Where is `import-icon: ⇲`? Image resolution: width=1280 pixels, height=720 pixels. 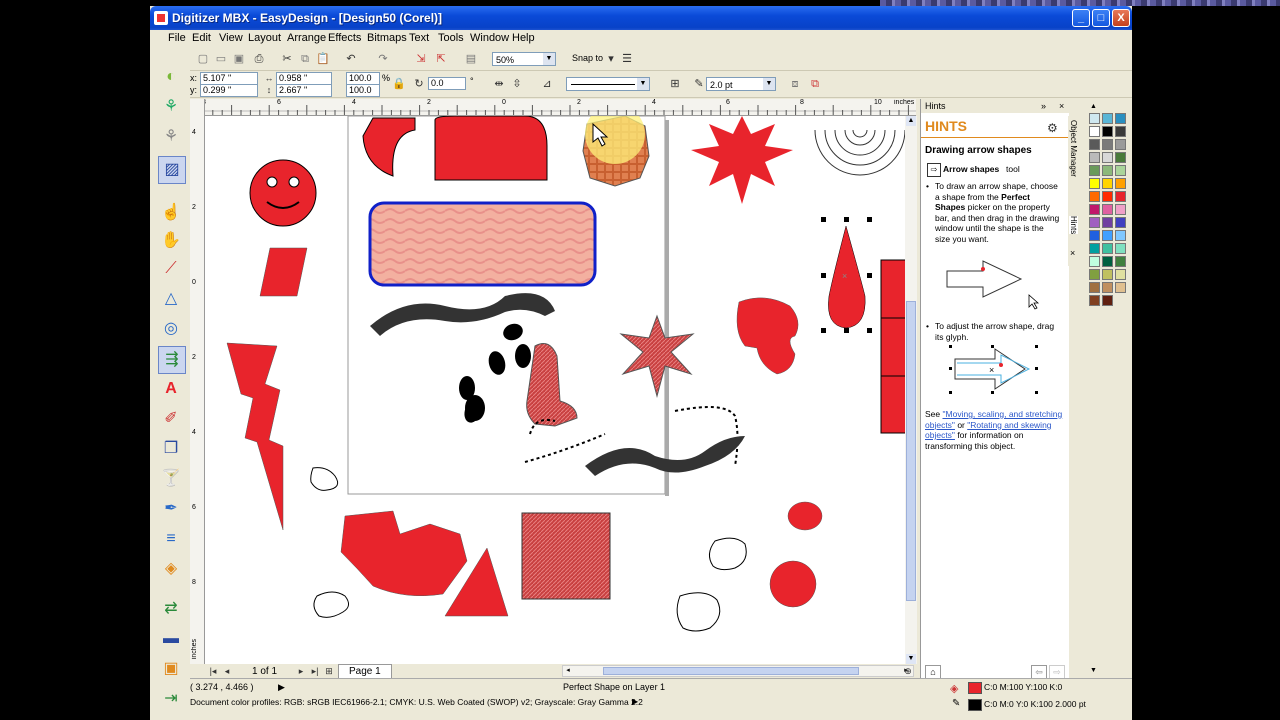 import-icon: ⇲ is located at coordinates (421, 59).